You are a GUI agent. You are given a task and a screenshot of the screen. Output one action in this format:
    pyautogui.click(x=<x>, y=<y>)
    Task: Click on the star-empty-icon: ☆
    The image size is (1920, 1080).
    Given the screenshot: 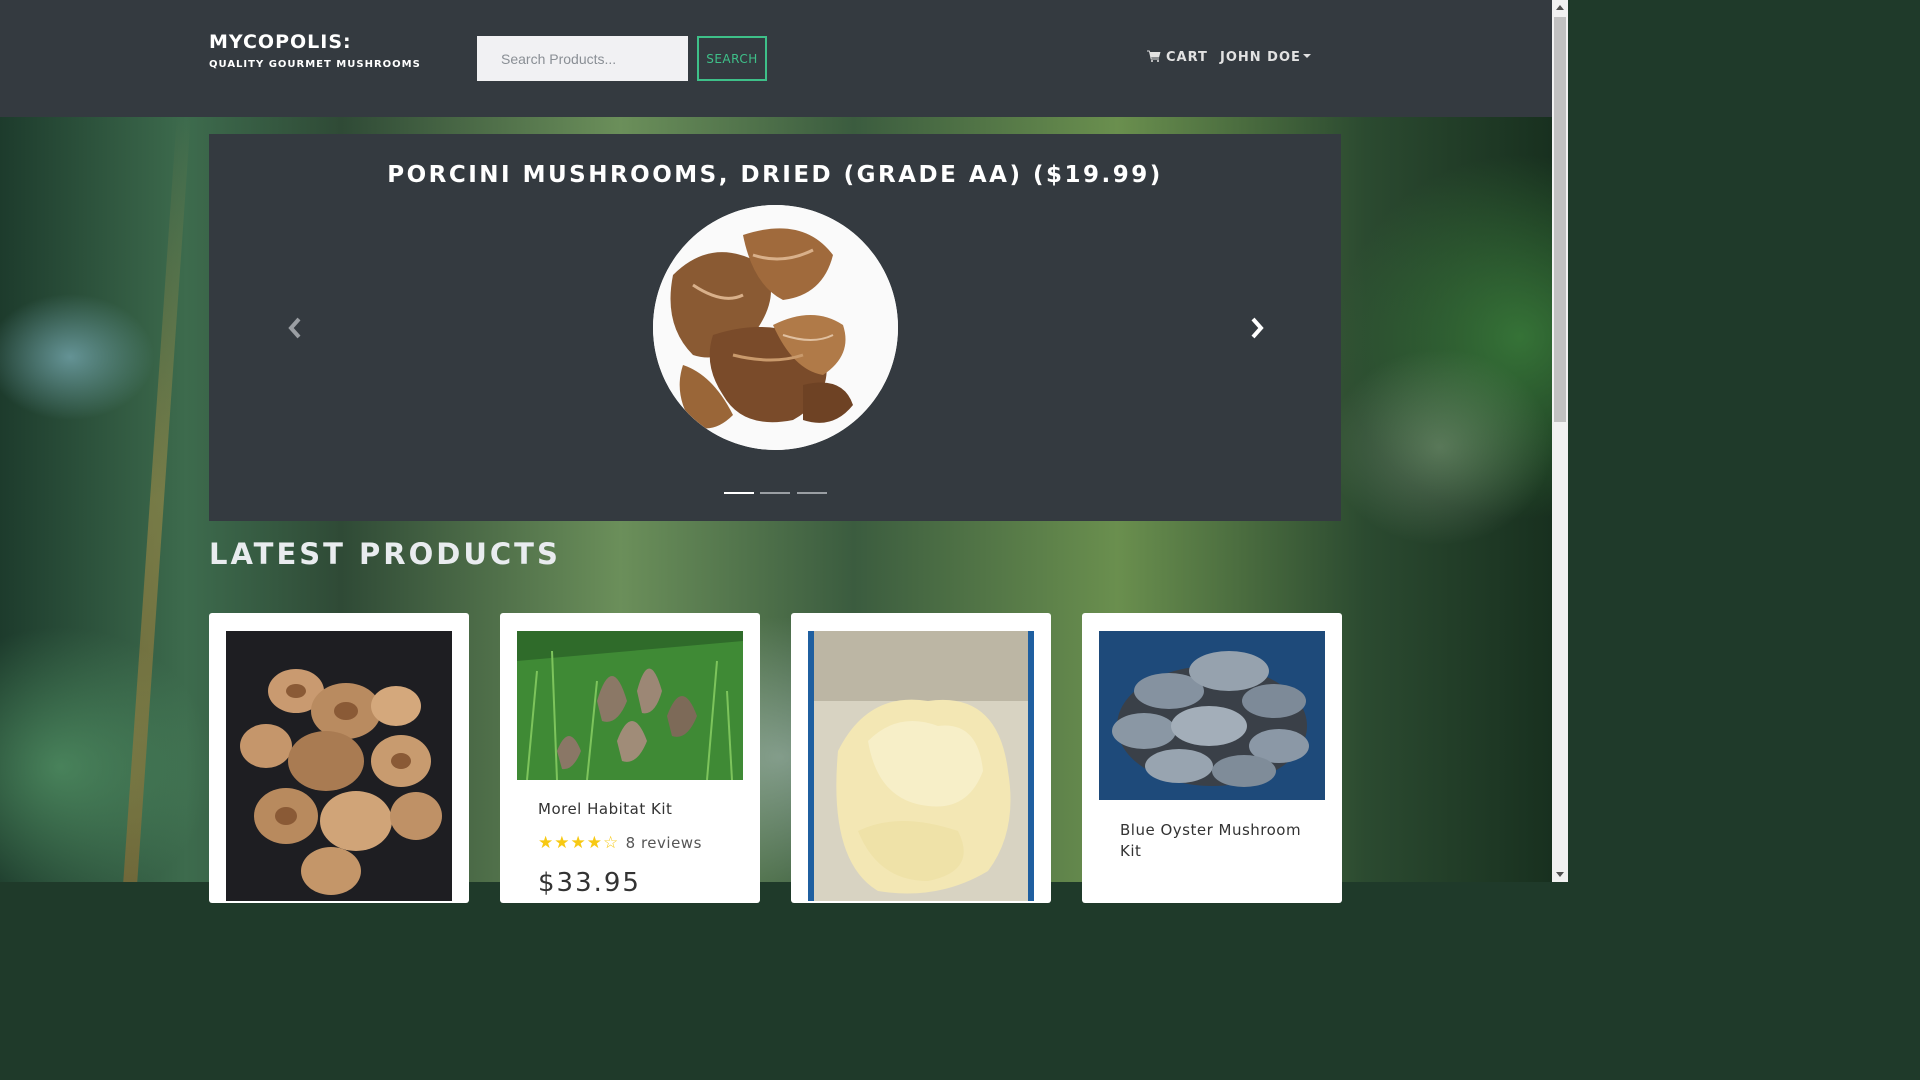 What is the action you would take?
    pyautogui.click(x=611, y=843)
    